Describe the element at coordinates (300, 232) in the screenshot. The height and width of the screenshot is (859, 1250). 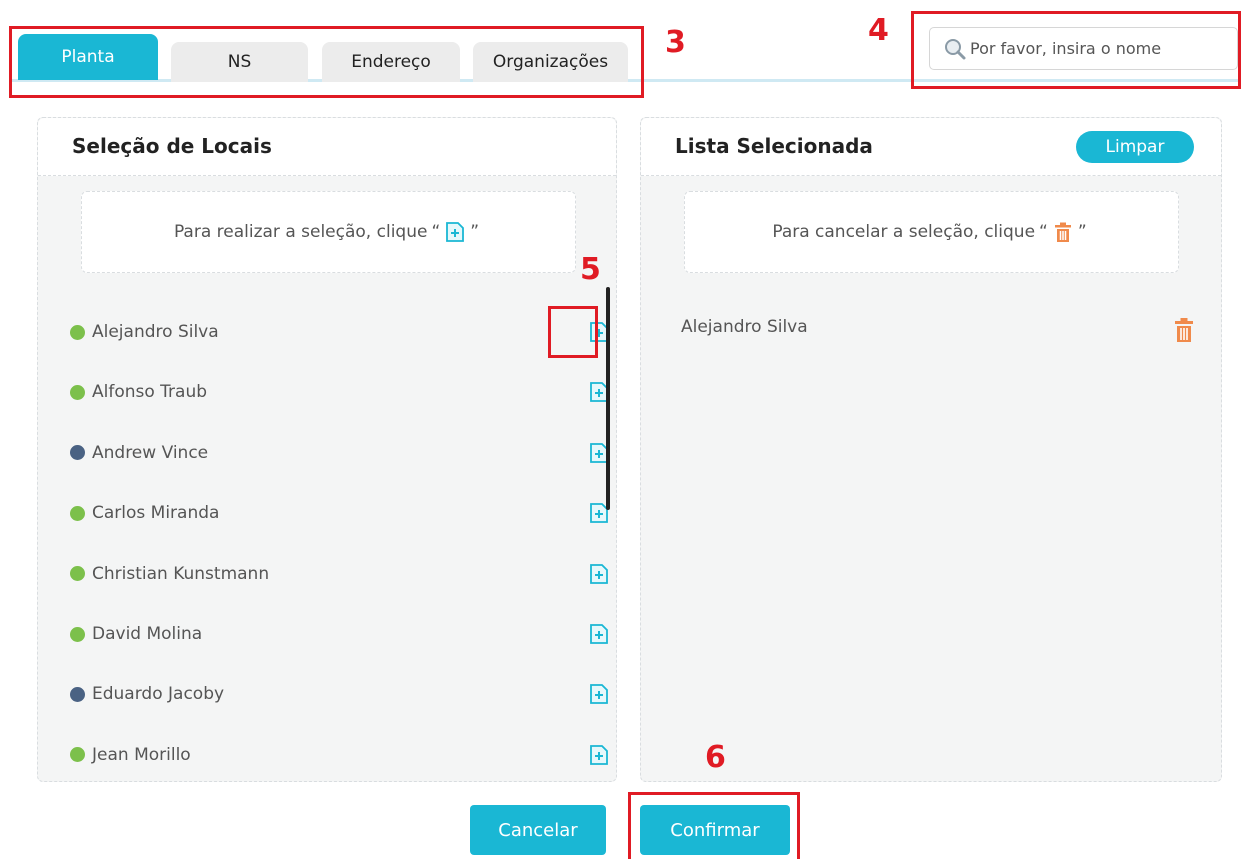
I see `select-hint-text: Para realizar a seleção, clique` at that location.